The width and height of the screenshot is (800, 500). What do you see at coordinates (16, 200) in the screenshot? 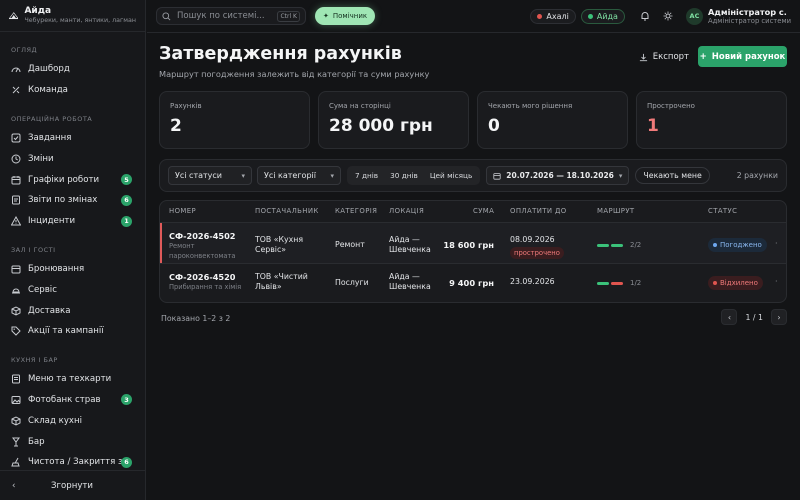
I see `report-icon` at bounding box center [16, 200].